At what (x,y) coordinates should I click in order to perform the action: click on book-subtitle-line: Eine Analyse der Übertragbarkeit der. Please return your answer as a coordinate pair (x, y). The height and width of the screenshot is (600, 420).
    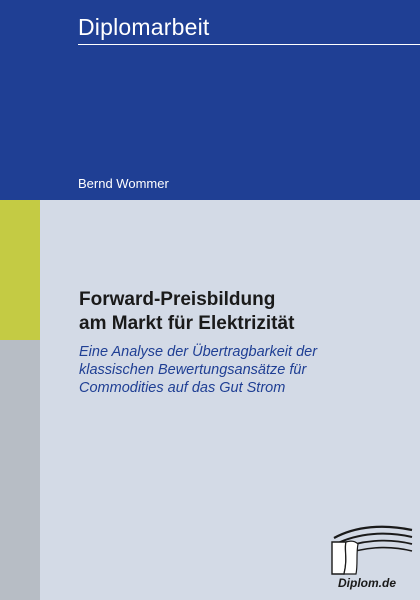
    Looking at the image, I should click on (198, 352).